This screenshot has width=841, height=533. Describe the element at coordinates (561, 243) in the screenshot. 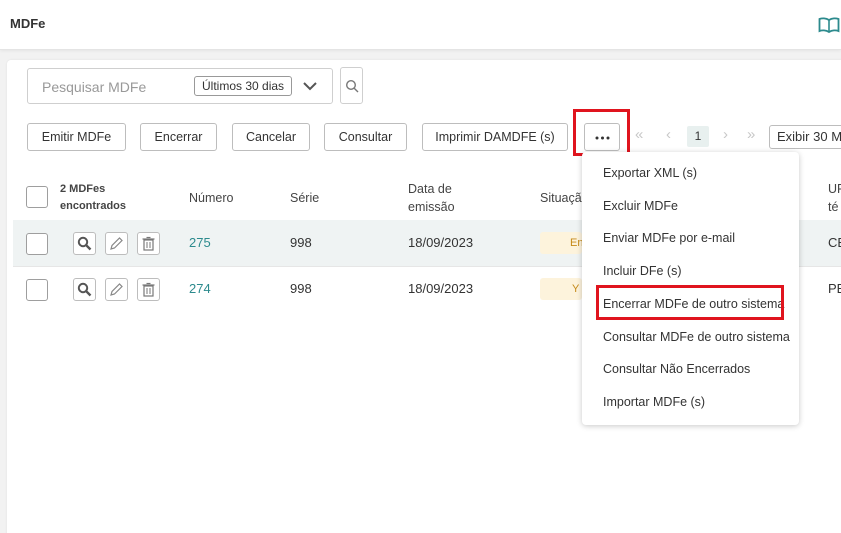

I see `status-badge: En` at that location.